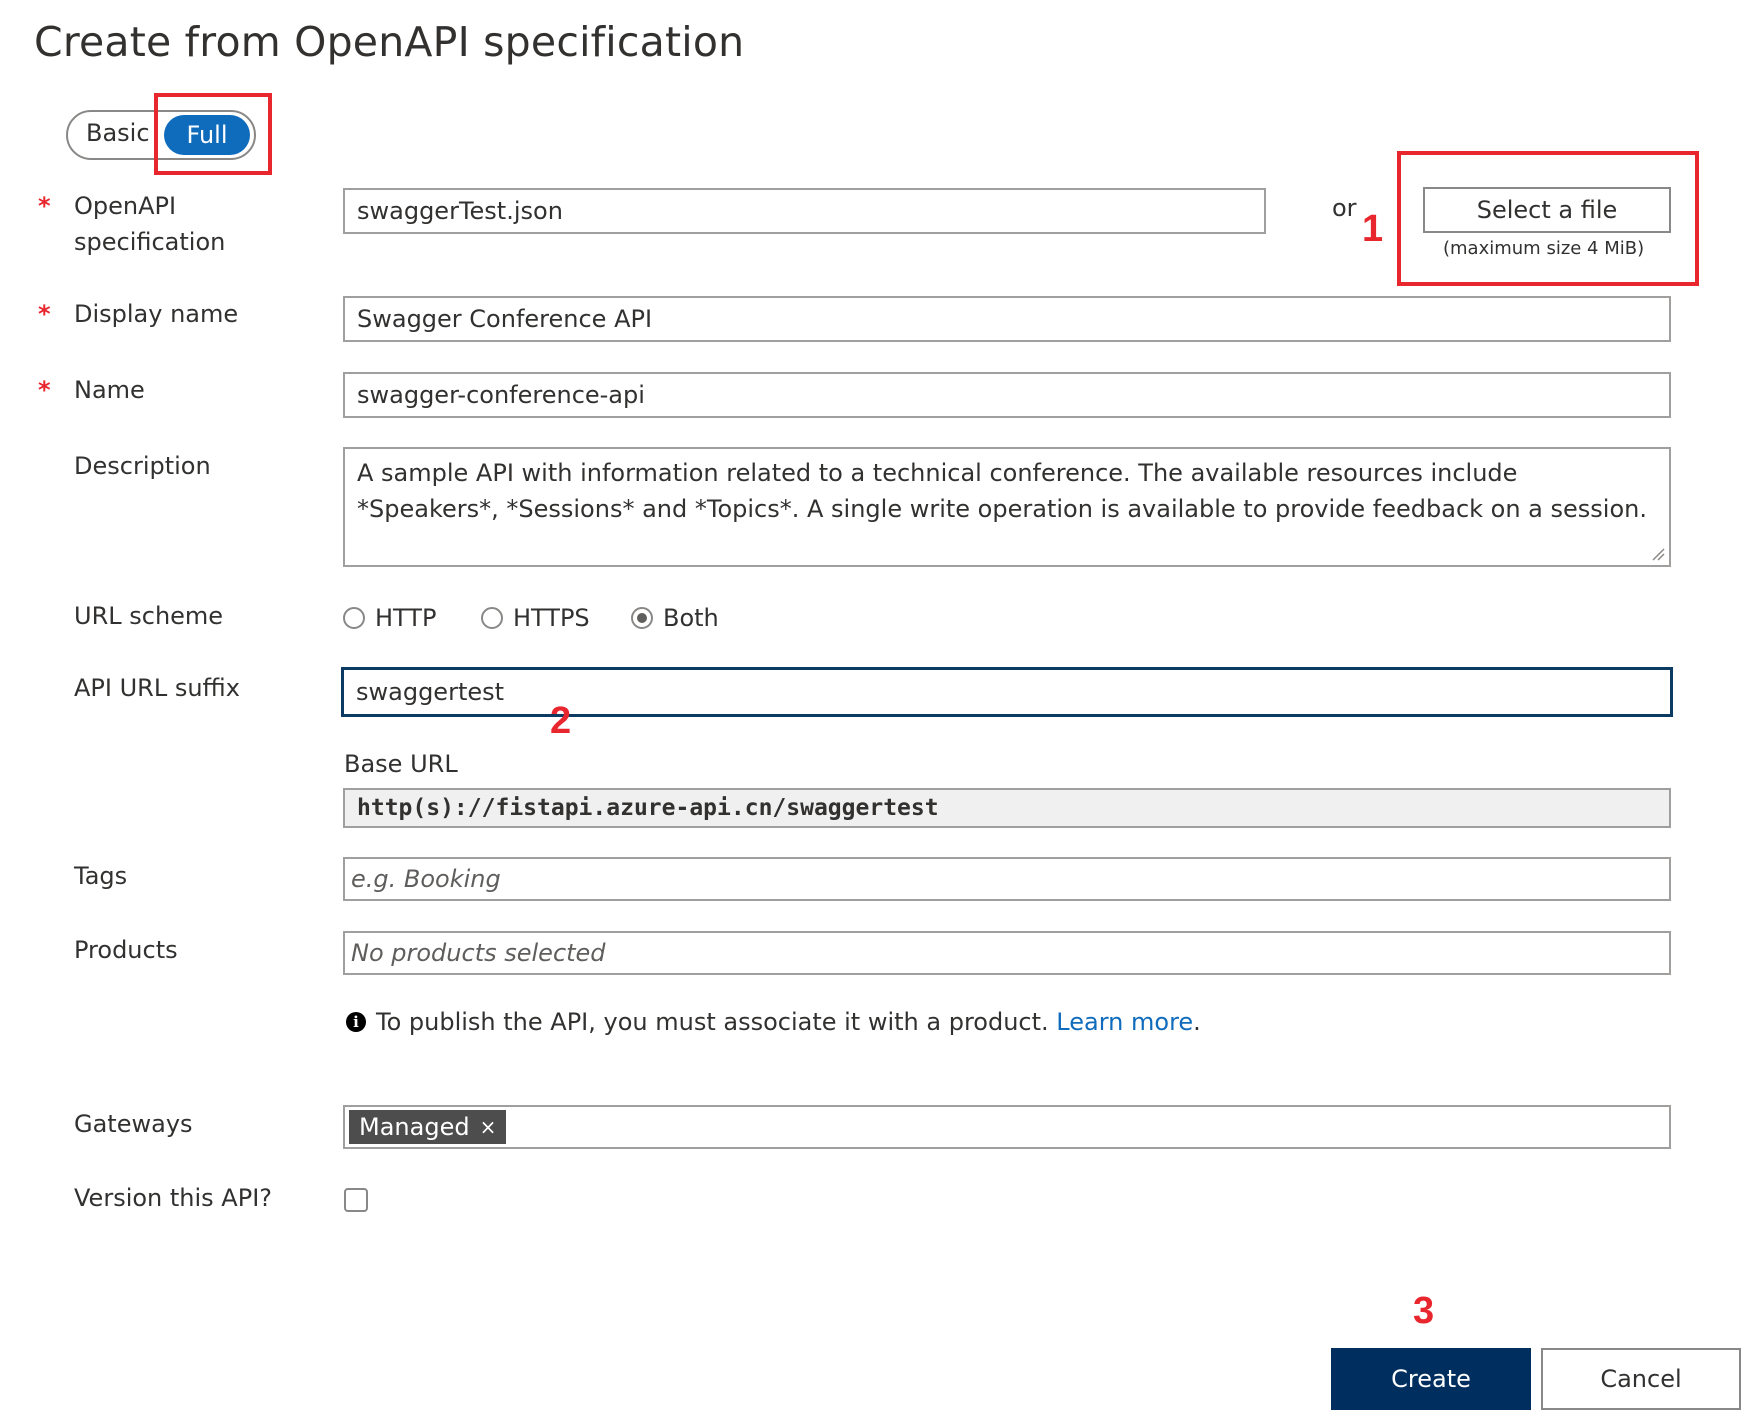 Image resolution: width=1746 pixels, height=1421 pixels. What do you see at coordinates (1007, 953) in the screenshot?
I see `products-input: No products selected` at bounding box center [1007, 953].